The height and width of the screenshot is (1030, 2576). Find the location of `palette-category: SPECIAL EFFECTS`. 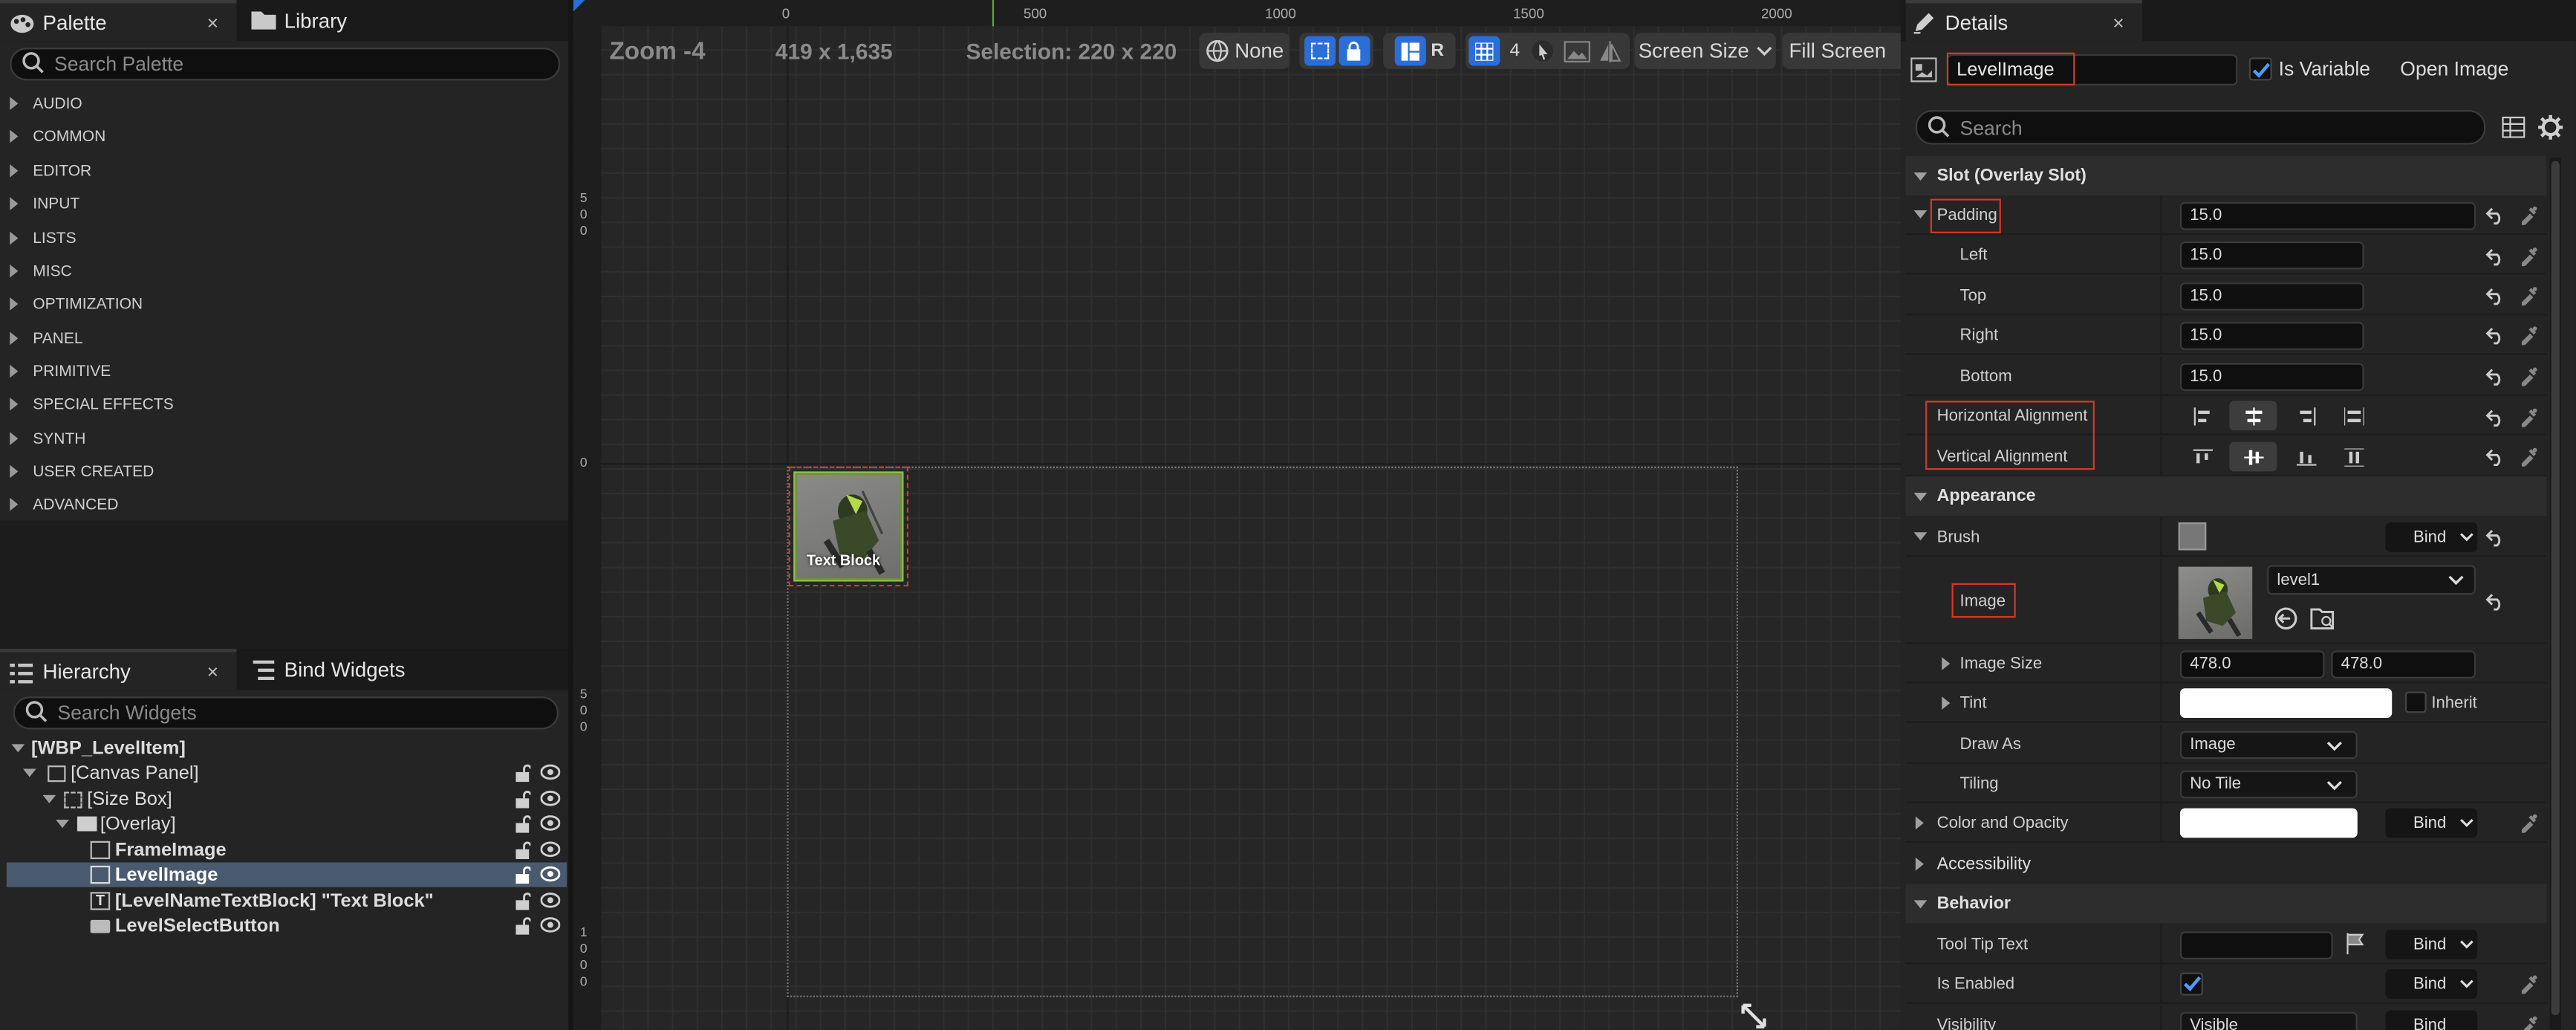

palette-category: SPECIAL EFFECTS is located at coordinates (283, 404).